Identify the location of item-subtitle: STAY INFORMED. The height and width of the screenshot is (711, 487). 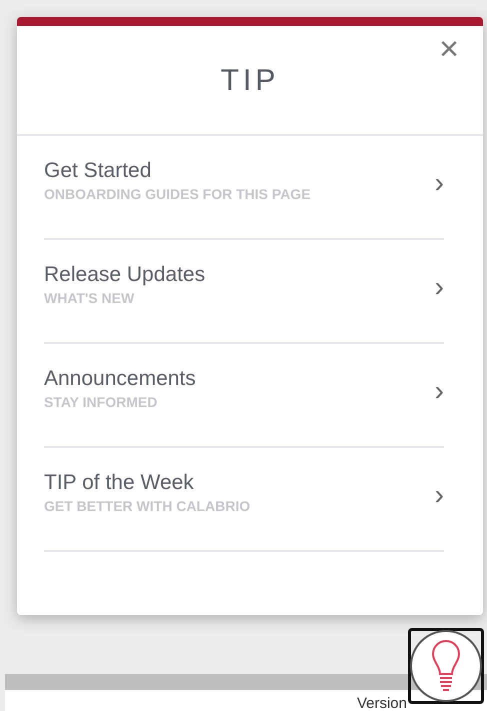
(101, 402).